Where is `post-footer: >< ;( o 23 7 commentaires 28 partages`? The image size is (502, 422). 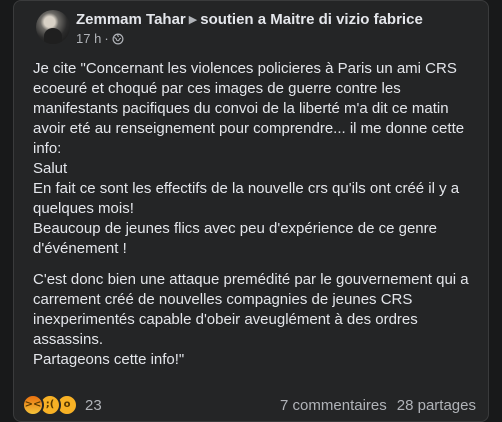 post-footer: >< ;( o 23 7 commentaires 28 partages is located at coordinates (249, 405).